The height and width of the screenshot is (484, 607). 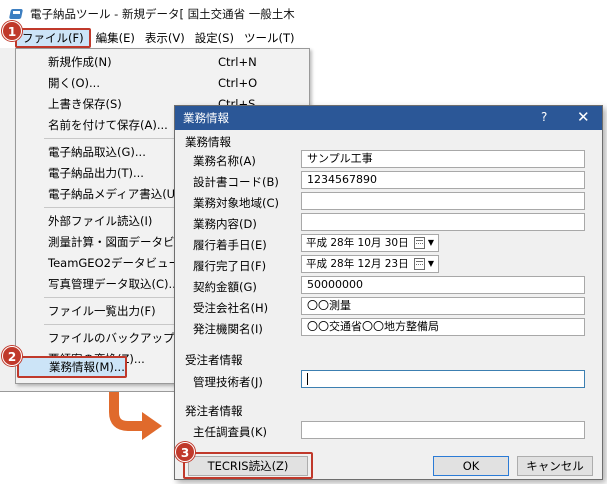 I want to click on label-business-name: 業務名称(A), so click(x=224, y=161).